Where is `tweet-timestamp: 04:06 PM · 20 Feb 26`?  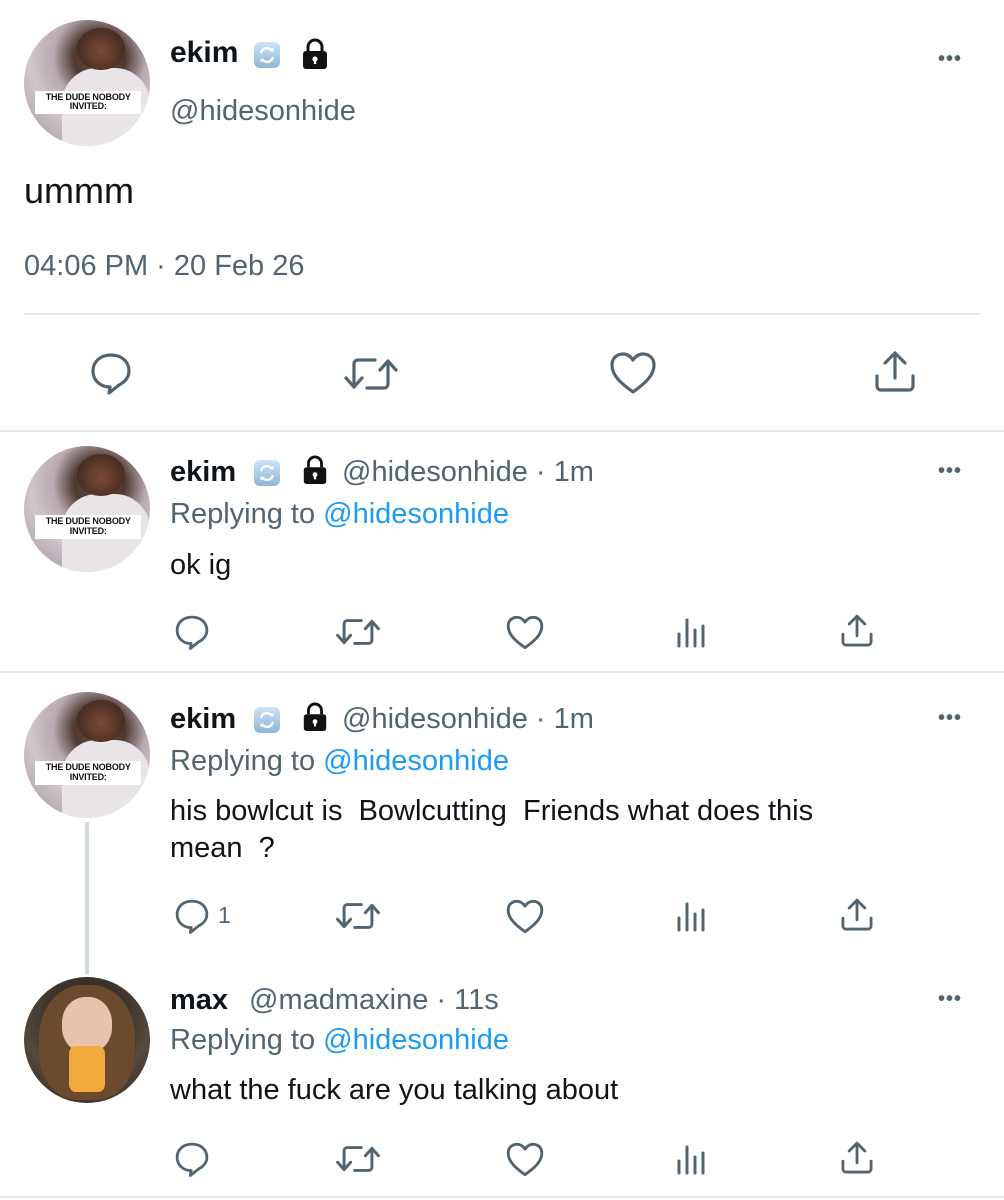 tweet-timestamp: 04:06 PM · 20 Feb 26 is located at coordinates (164, 266).